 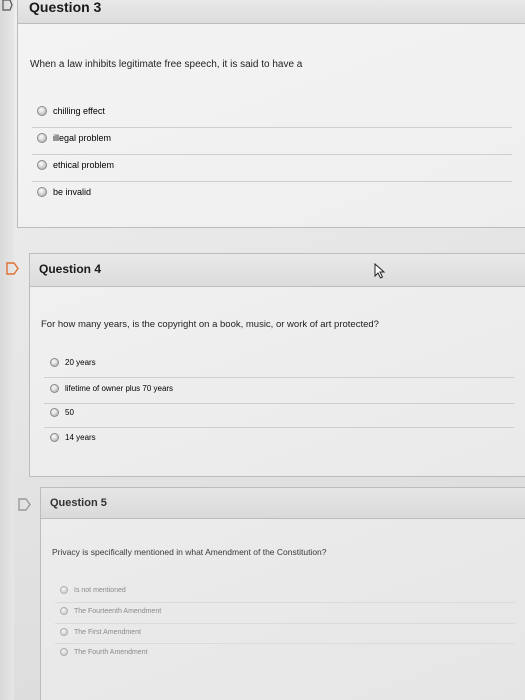 I want to click on question-3-option-1: chilling effect, so click(x=71, y=111).